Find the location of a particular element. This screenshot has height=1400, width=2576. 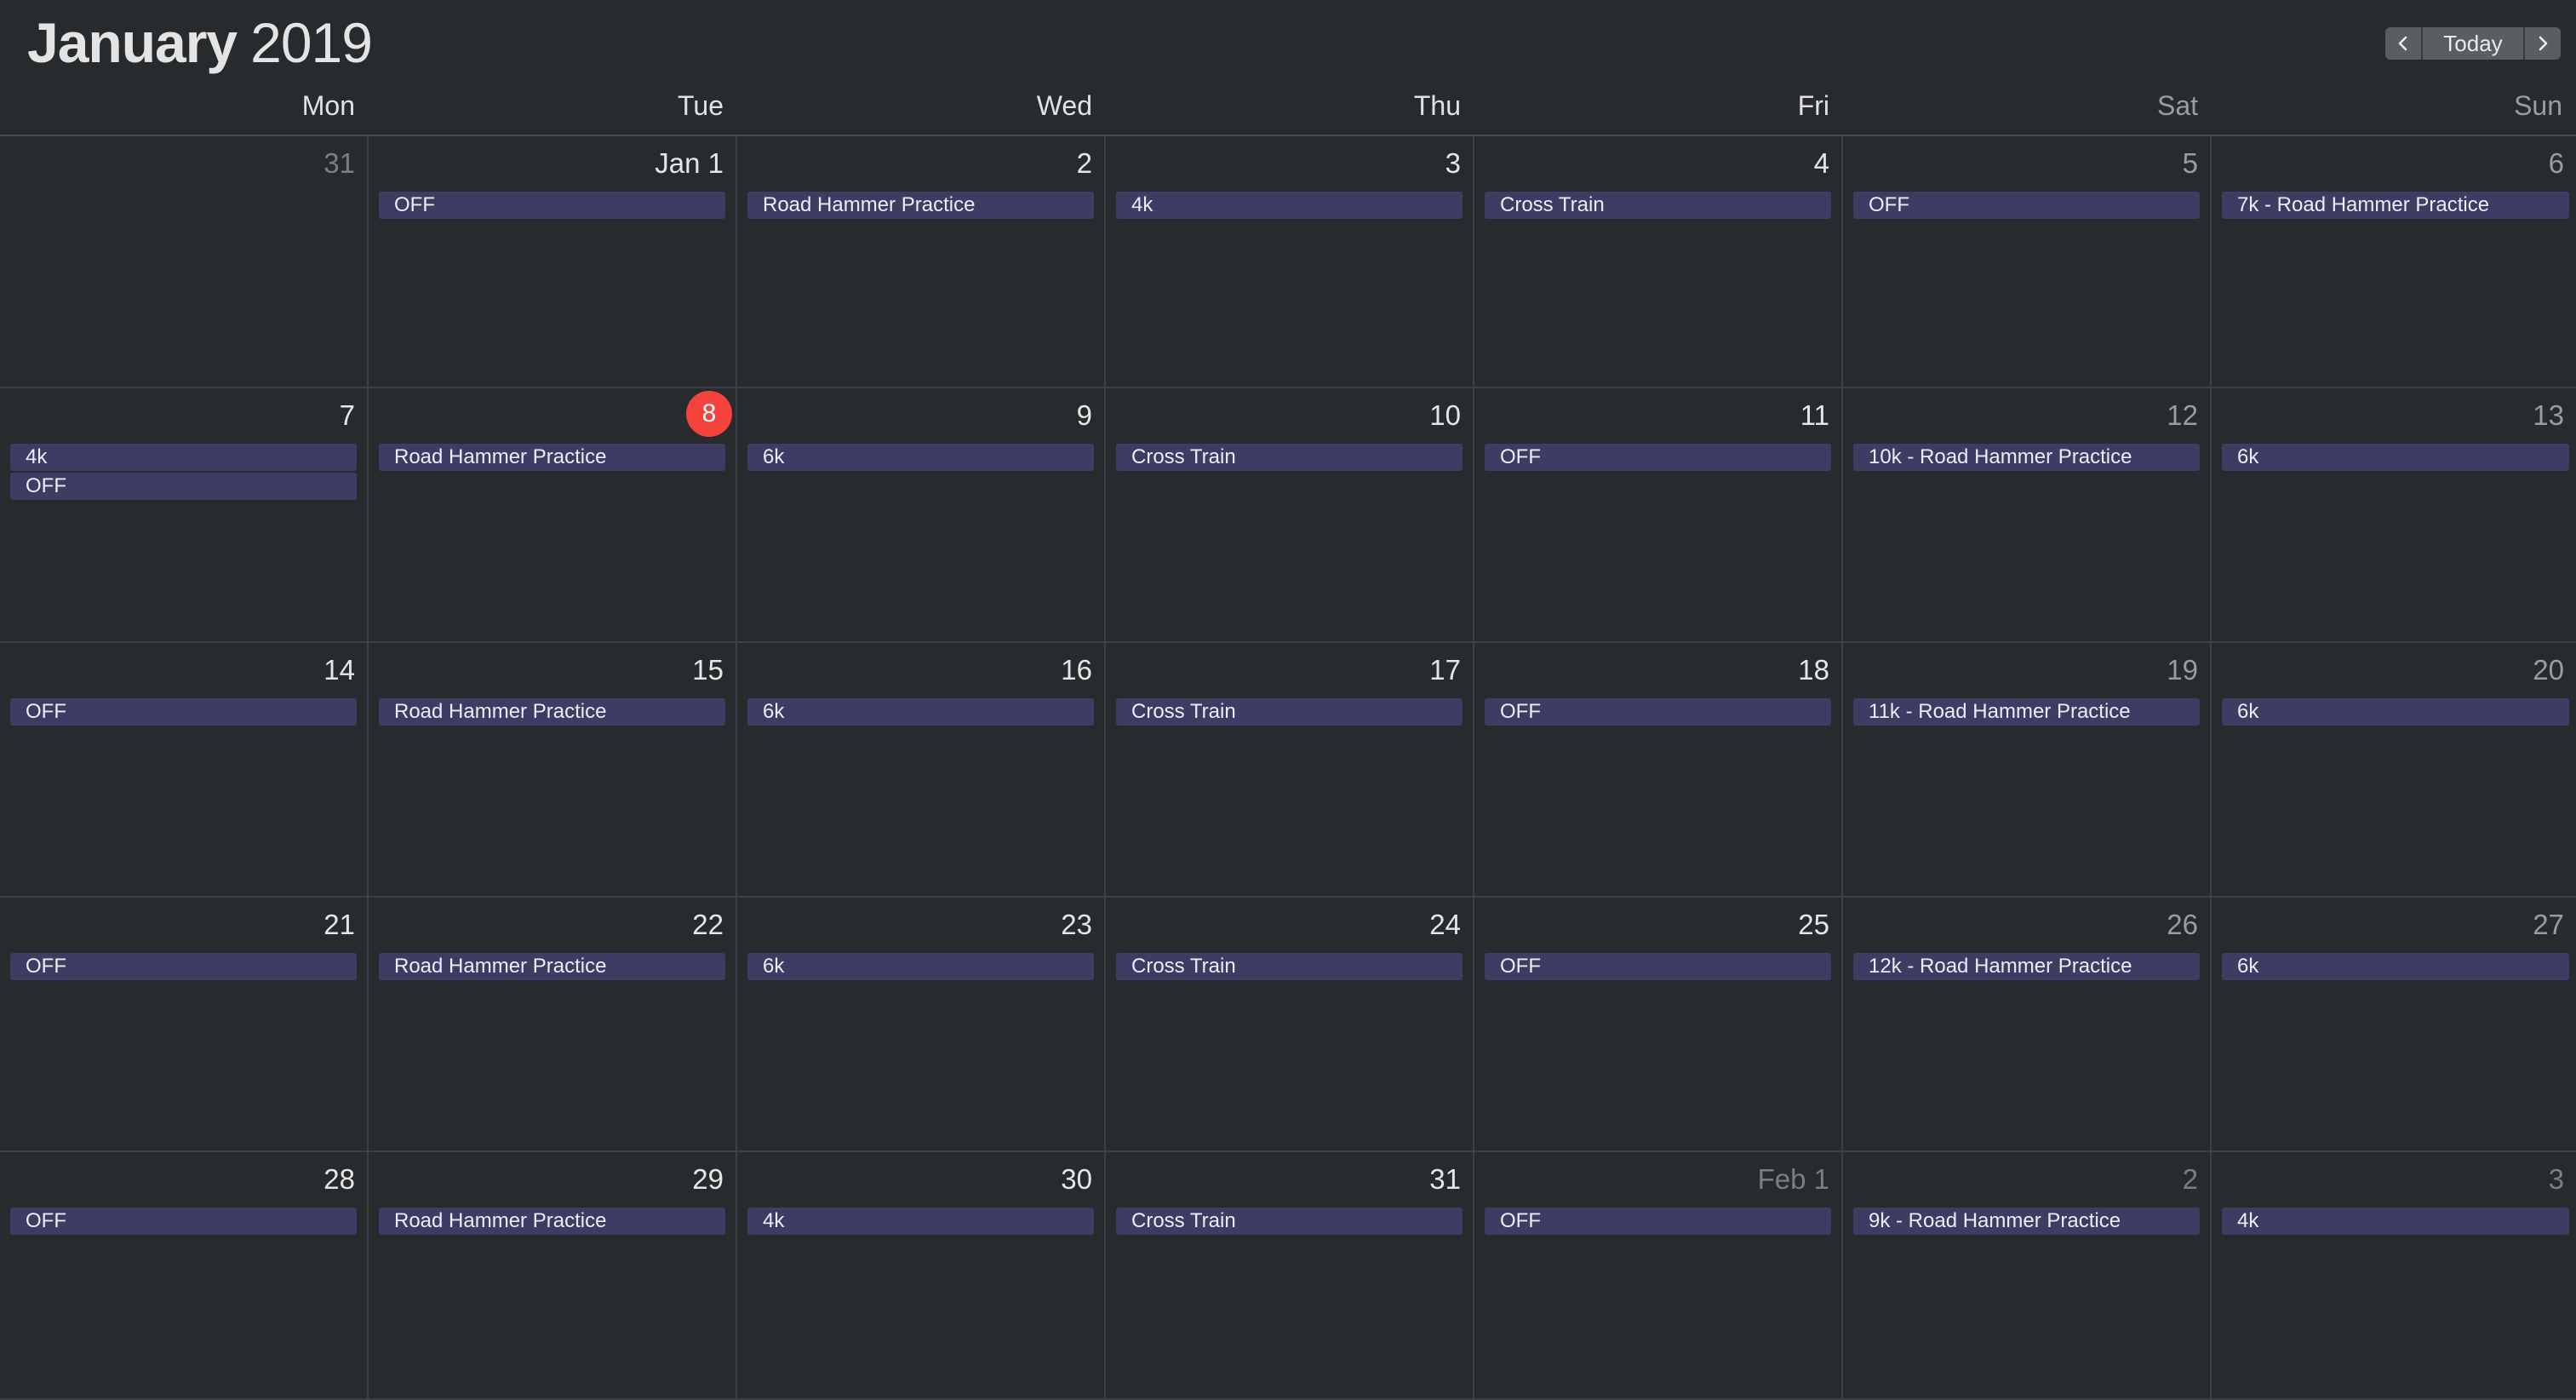

day-cell: 31 Cross Train is located at coordinates (1290, 1276).